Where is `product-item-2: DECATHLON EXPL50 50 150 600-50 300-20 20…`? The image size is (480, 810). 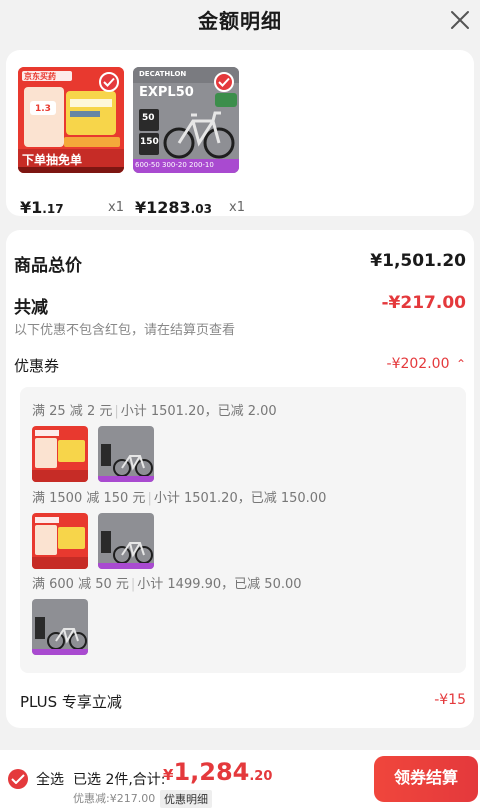
product-item-2: DECATHLON EXPL50 50 150 600-50 300-20 20… is located at coordinates (189, 142).